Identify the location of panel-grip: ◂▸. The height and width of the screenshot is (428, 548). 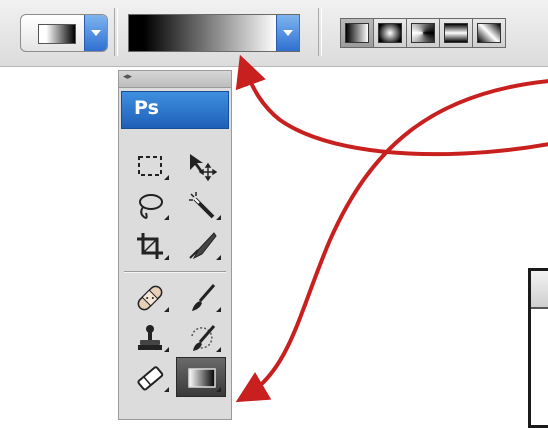
(175, 79).